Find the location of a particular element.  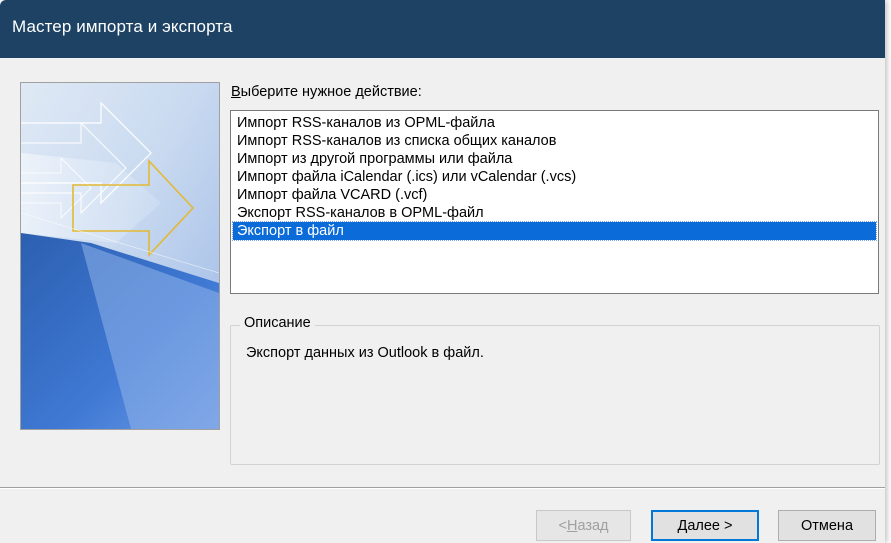

description-text: Экспорт данных из Outlook в файл. is located at coordinates (365, 353).